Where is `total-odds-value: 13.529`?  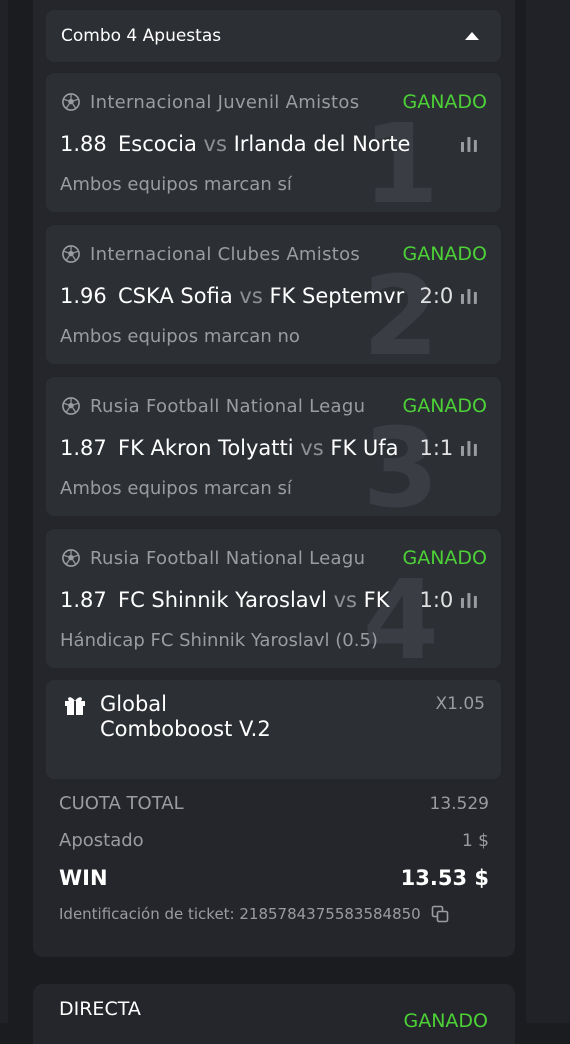 total-odds-value: 13.529 is located at coordinates (459, 803).